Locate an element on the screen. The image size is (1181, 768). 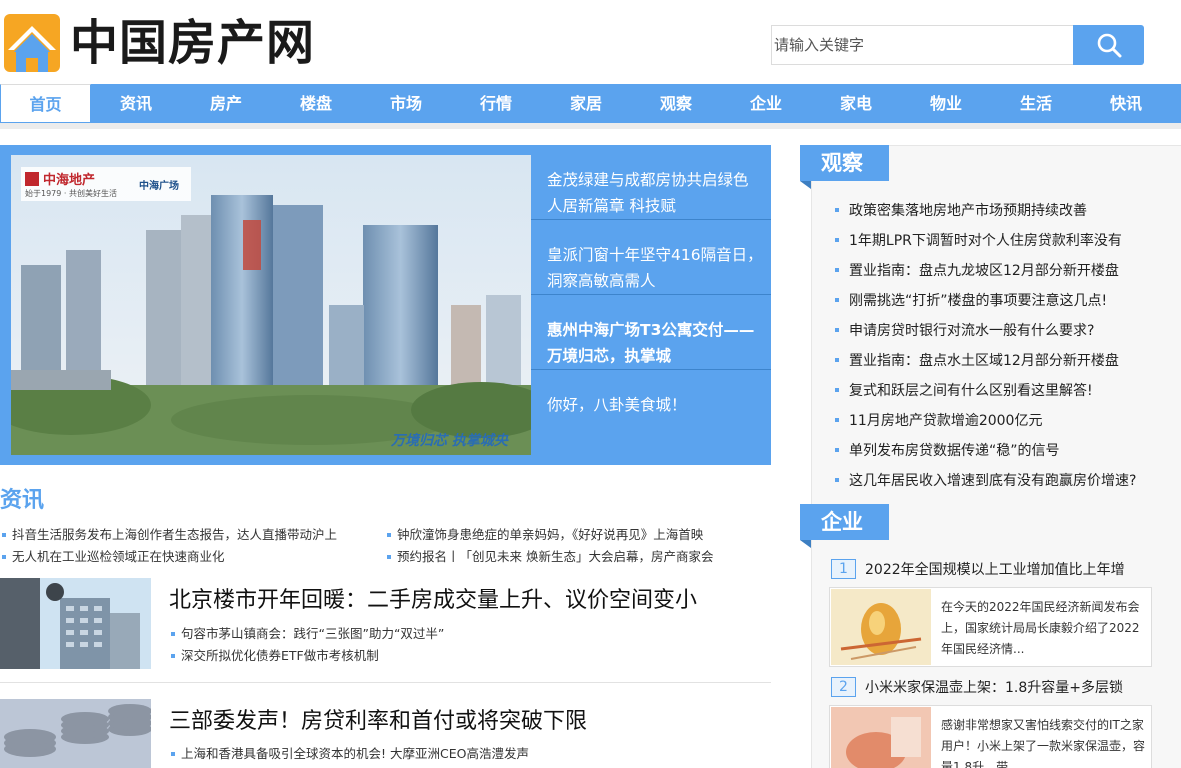
news-link: 钟欣潼饰身患绝症的单亲妈妈，《好好说再见》上海首映 is located at coordinates (544, 533).